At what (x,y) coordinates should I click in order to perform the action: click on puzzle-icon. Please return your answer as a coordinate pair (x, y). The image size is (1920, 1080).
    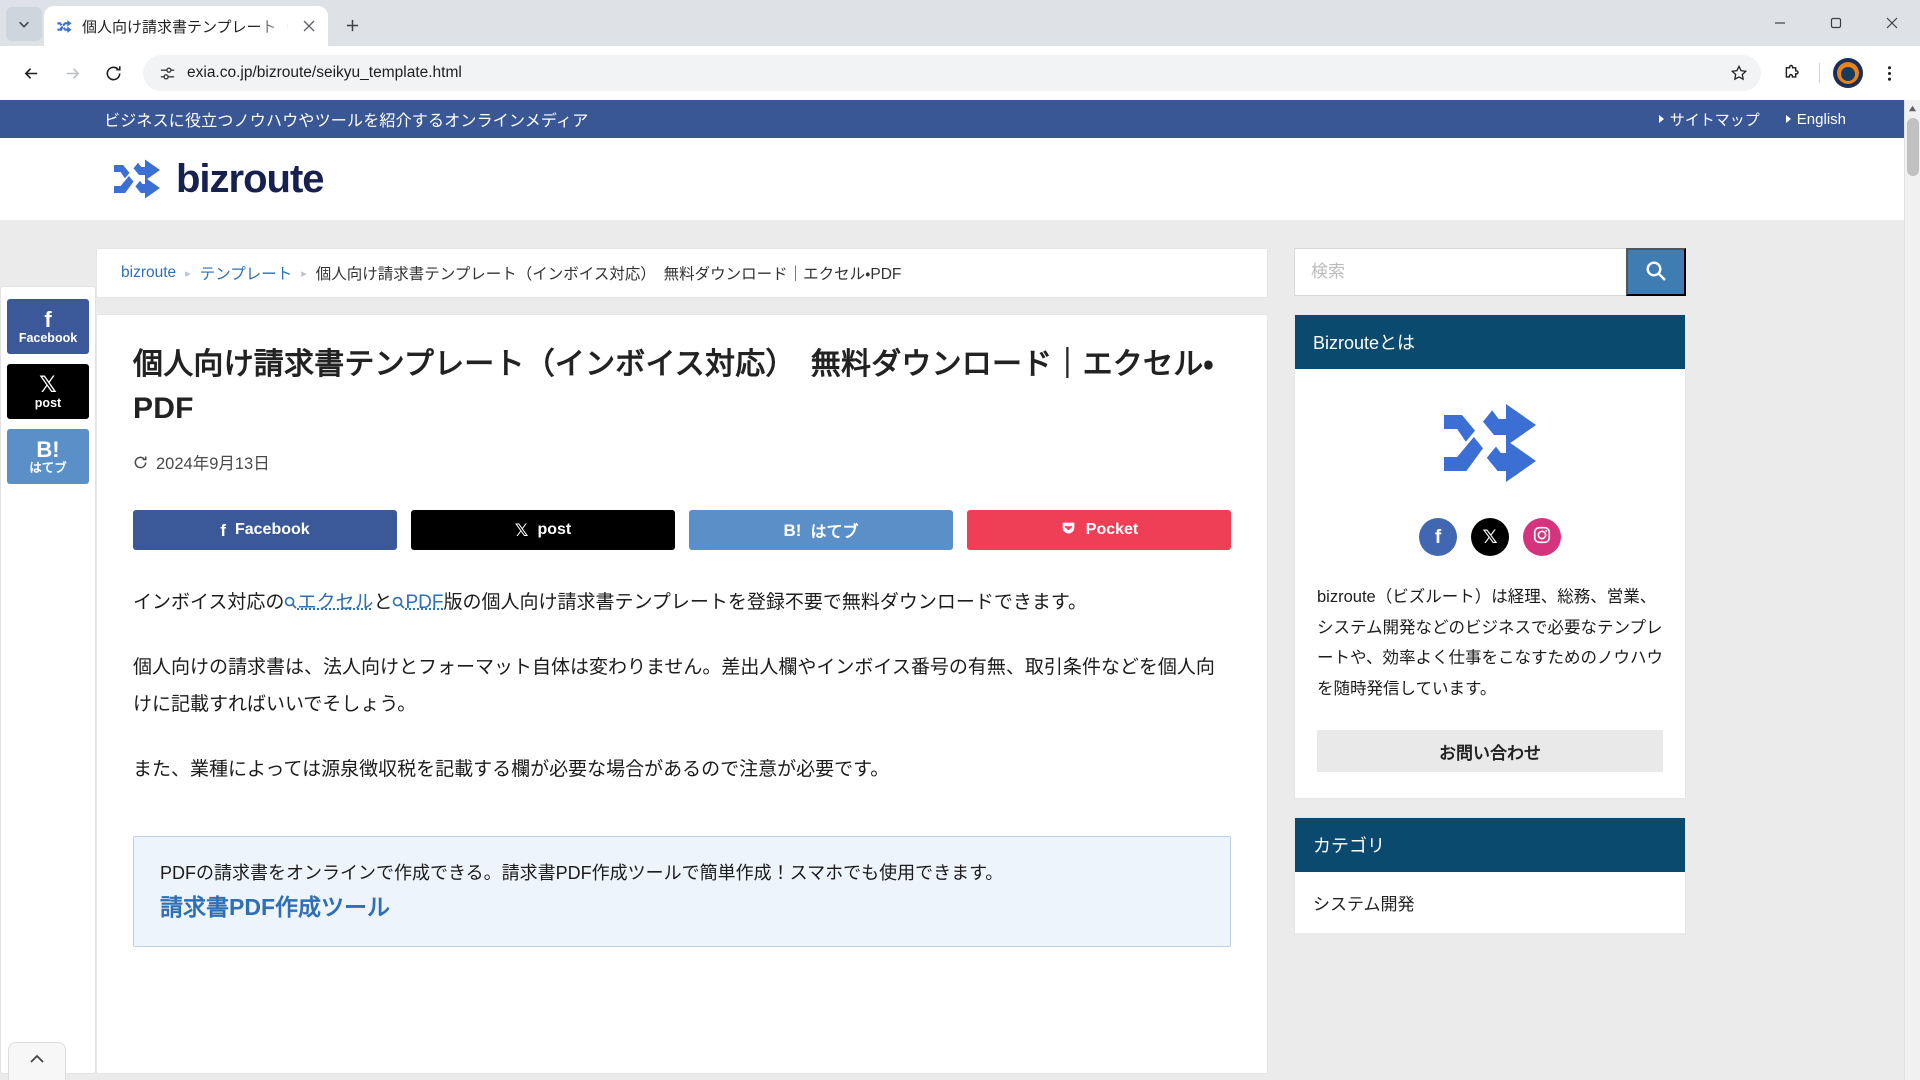
    Looking at the image, I should click on (1791, 73).